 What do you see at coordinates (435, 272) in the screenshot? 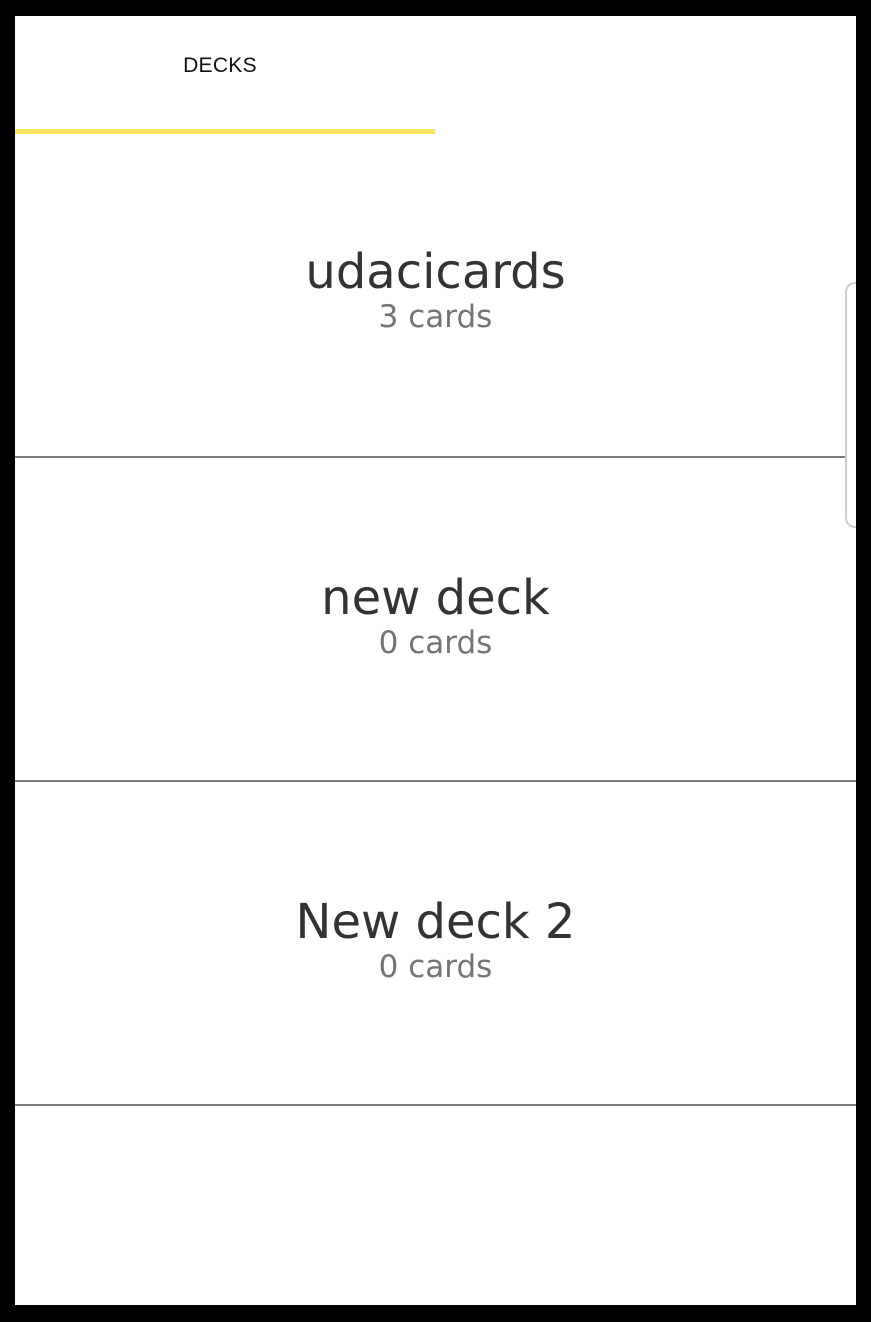
I see `deck-title: udacicards` at bounding box center [435, 272].